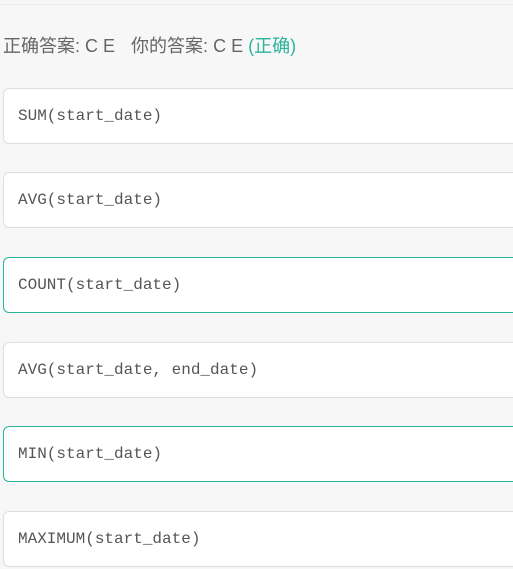 This screenshot has height=569, width=513. What do you see at coordinates (100, 285) in the screenshot?
I see `option-text: COUNT(start_date)` at bounding box center [100, 285].